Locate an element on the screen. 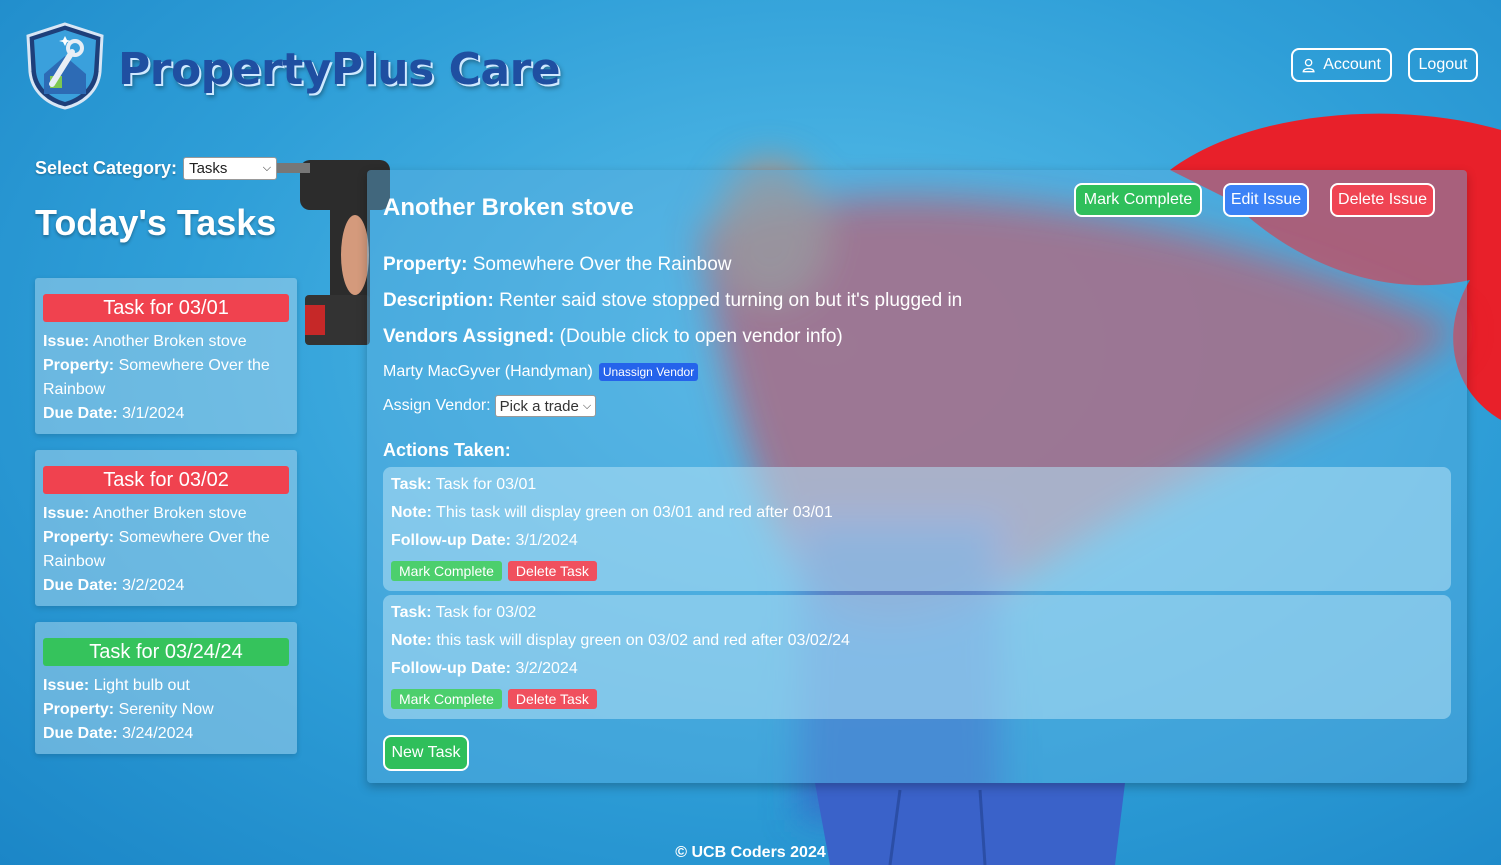 This screenshot has width=1501, height=865. issue-property: Property: Somewhere Over the Rainbow is located at coordinates (557, 264).